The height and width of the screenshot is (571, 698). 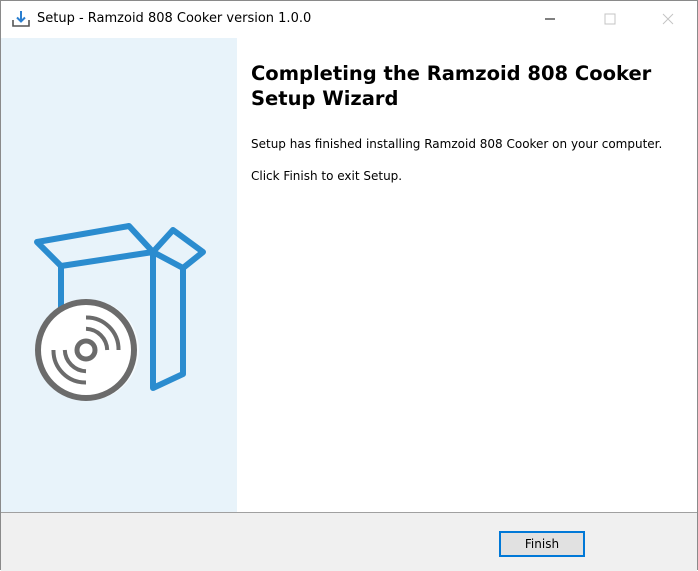 What do you see at coordinates (21, 19) in the screenshot?
I see `setup-download-icon` at bounding box center [21, 19].